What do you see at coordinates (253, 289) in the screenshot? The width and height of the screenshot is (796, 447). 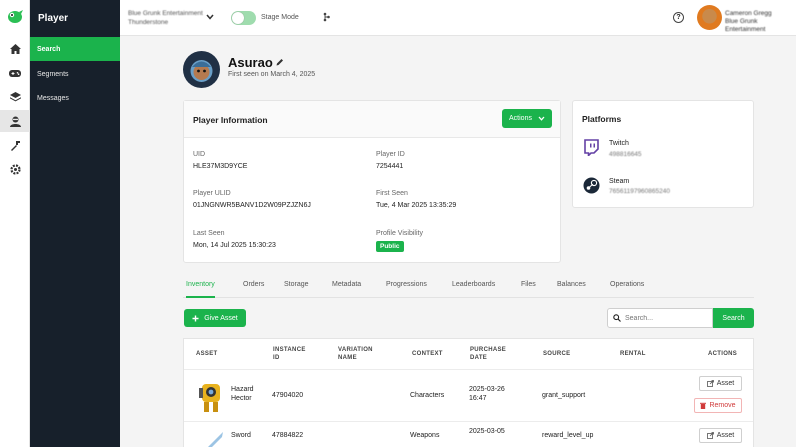 I see `tab-orders: Orders` at bounding box center [253, 289].